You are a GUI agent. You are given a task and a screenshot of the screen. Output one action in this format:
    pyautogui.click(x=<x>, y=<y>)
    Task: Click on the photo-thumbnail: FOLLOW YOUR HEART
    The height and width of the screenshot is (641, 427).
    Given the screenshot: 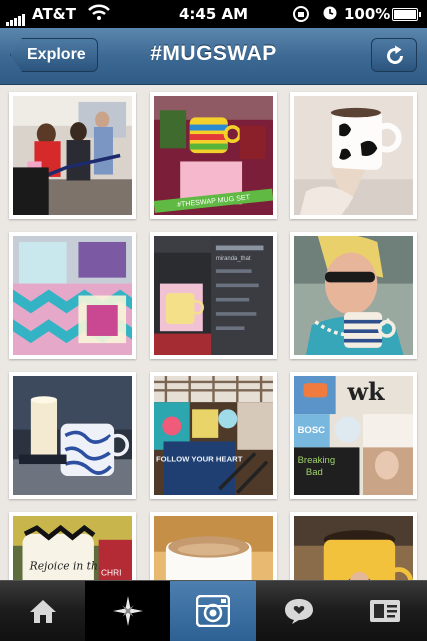 What is the action you would take?
    pyautogui.click(x=213, y=435)
    